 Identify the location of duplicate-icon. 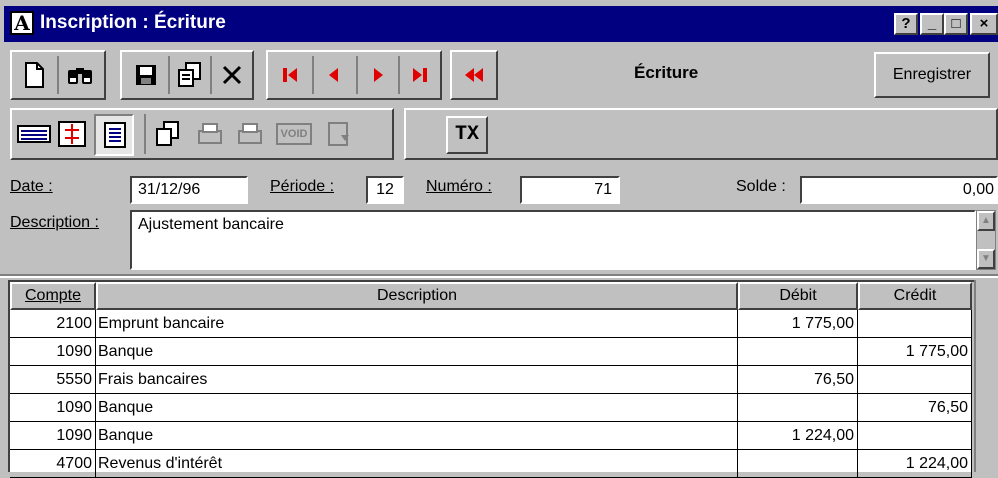
(168, 134).